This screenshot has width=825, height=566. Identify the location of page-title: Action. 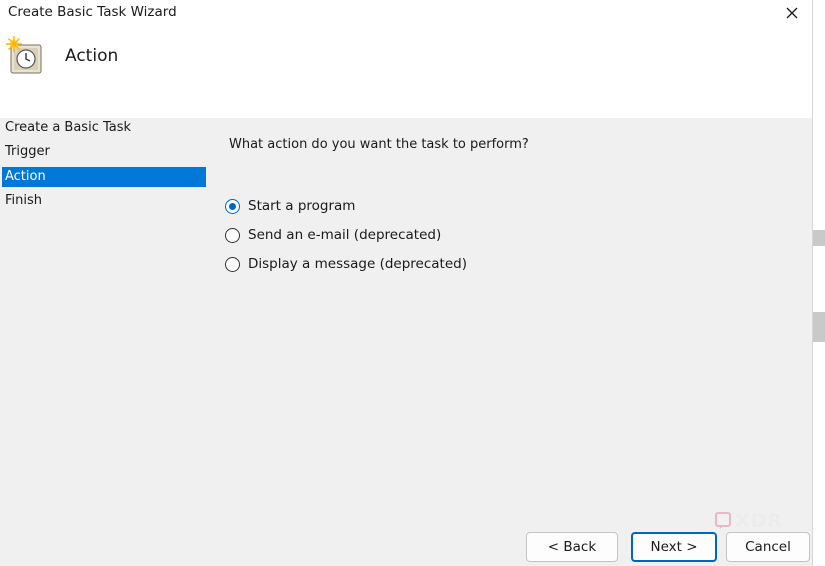
(92, 56).